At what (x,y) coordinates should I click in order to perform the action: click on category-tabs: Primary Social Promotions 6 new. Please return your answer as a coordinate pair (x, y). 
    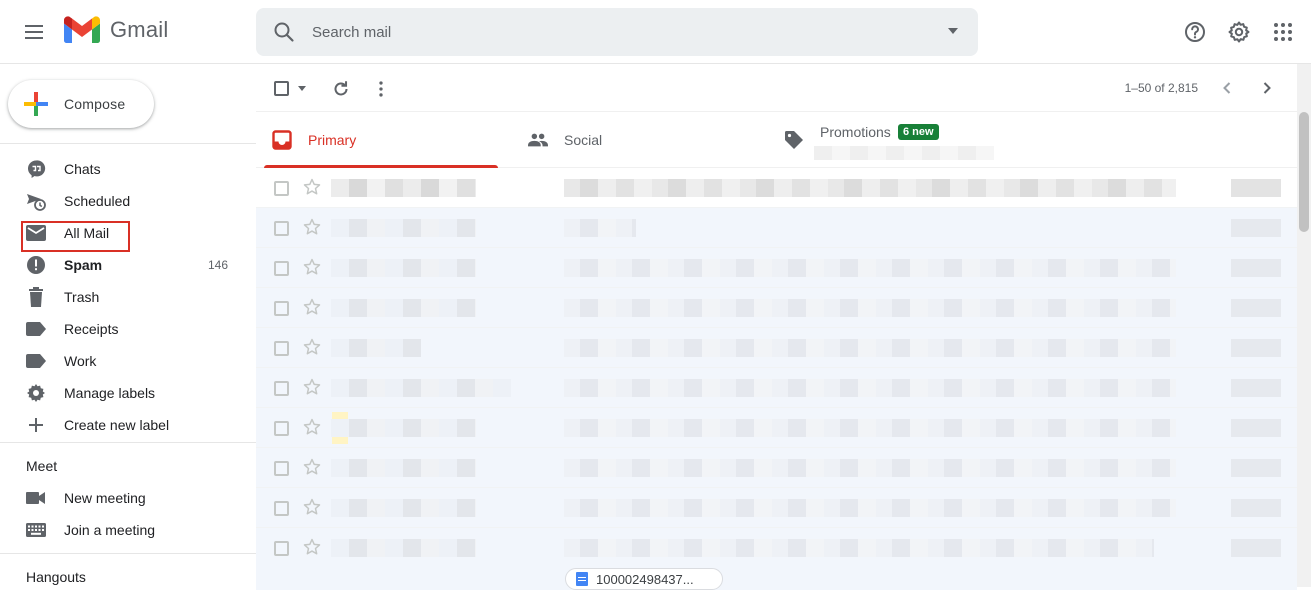
    Looking at the image, I should click on (776, 140).